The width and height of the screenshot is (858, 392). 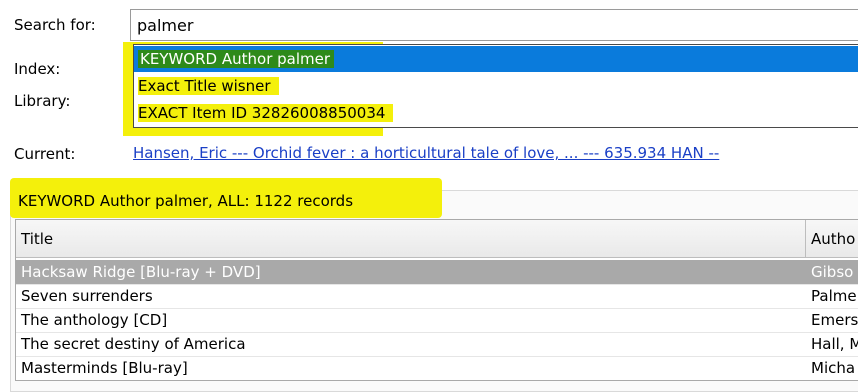 I want to click on cell-title: Seven surrenders, so click(x=87, y=296).